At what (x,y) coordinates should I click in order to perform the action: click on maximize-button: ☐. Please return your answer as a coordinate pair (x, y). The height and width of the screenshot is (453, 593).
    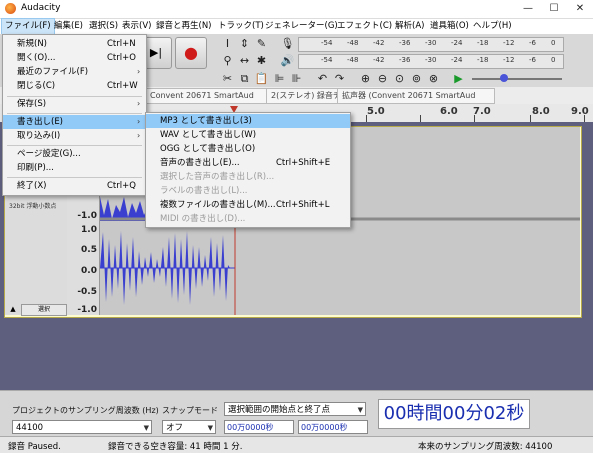
    Looking at the image, I should click on (554, 9).